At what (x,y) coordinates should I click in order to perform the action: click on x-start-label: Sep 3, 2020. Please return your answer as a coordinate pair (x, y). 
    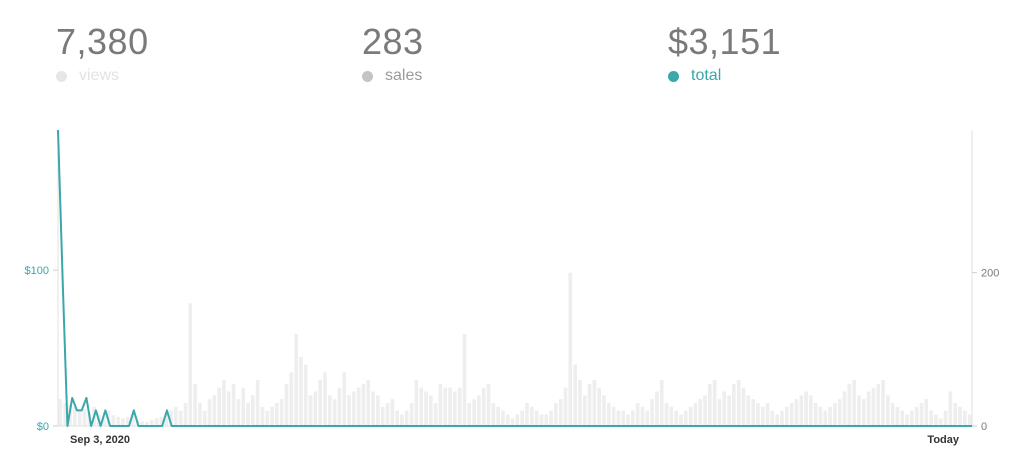
    Looking at the image, I should click on (100, 440).